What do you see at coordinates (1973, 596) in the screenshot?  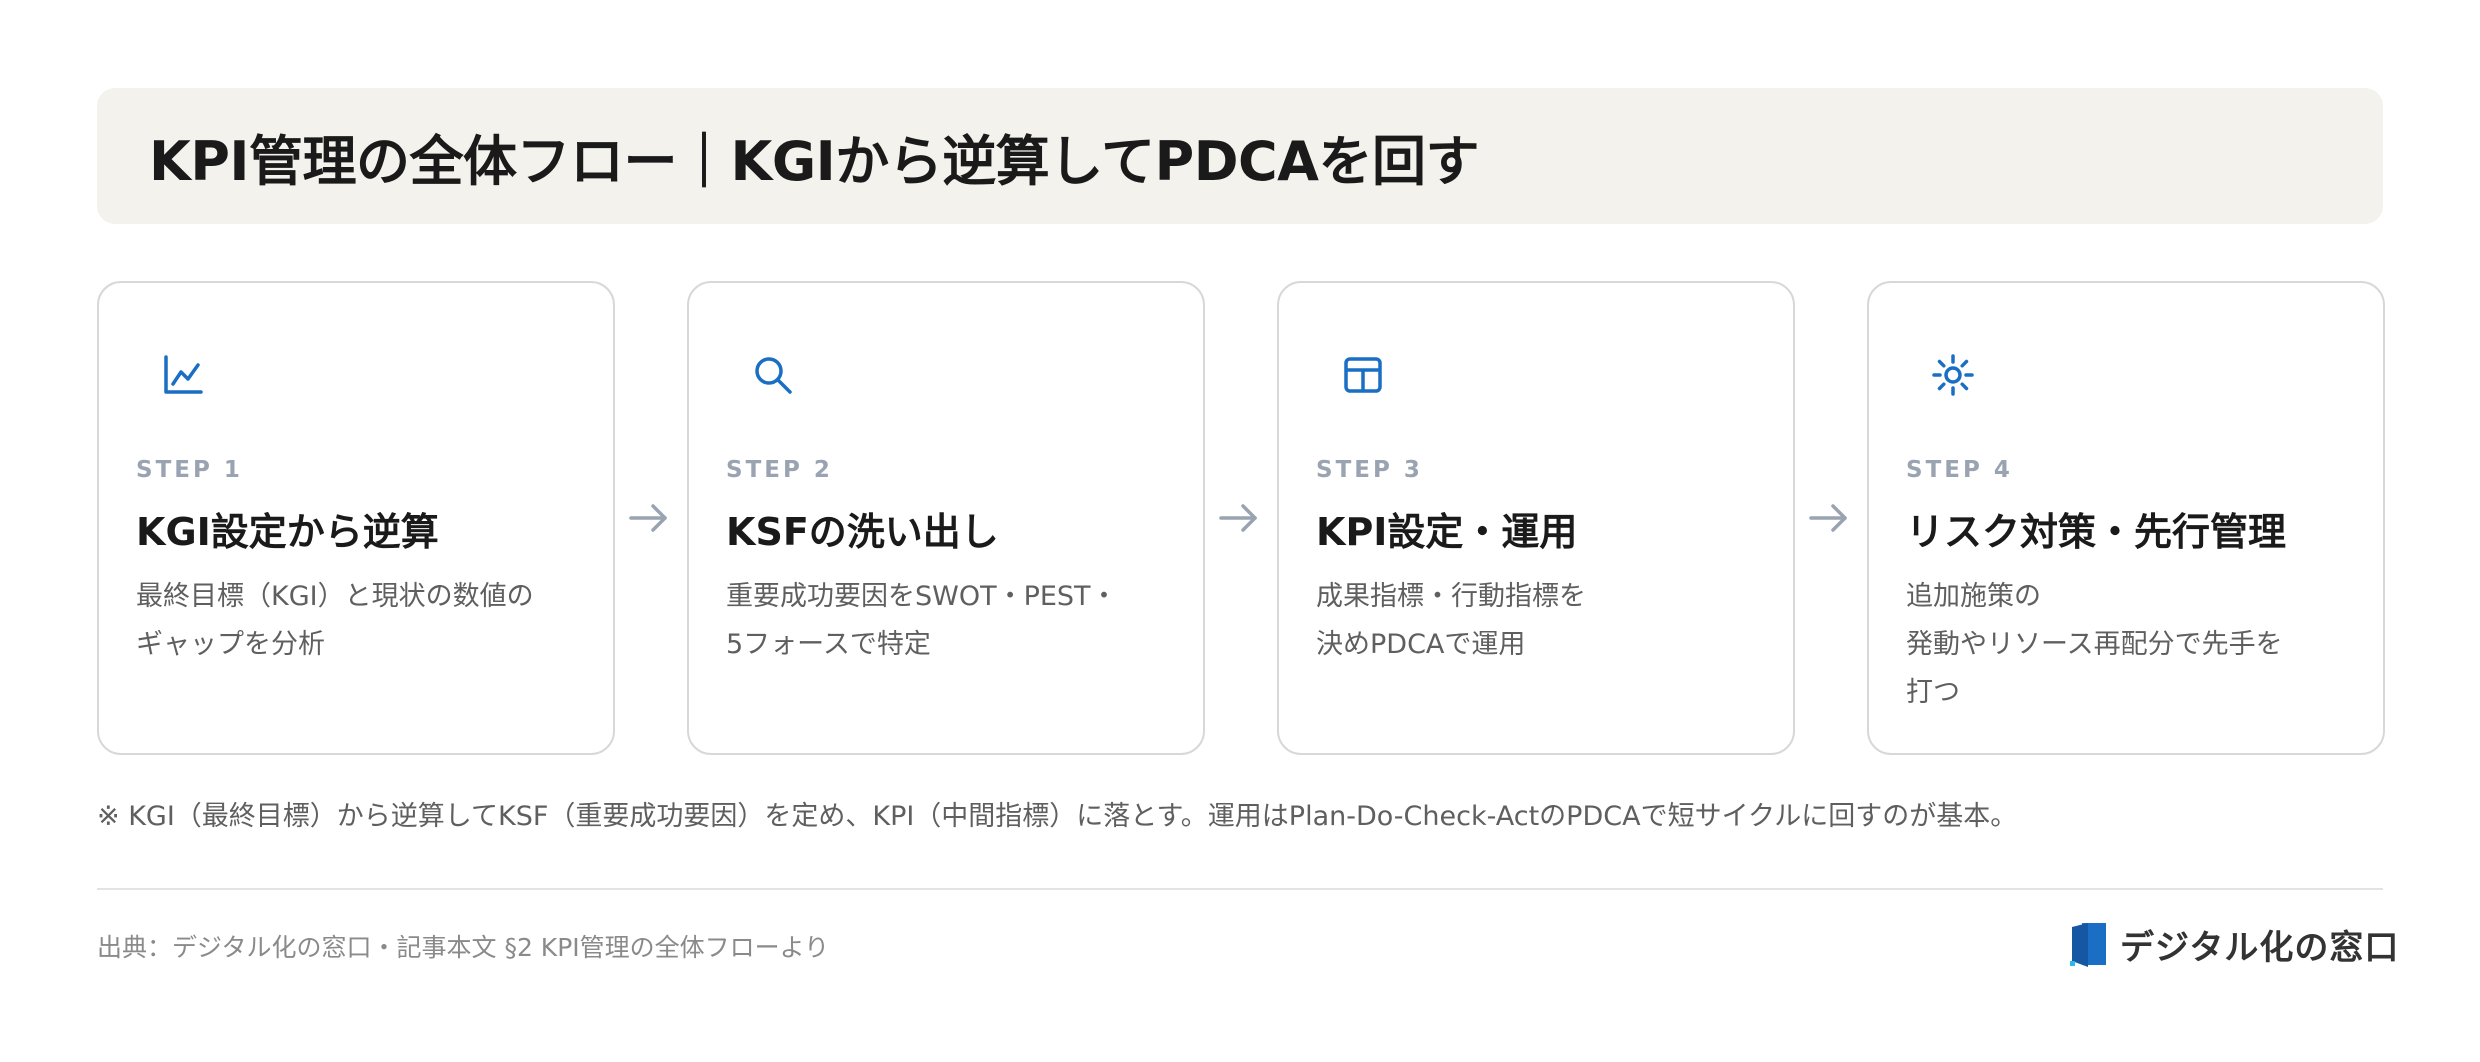 I see `step-description-line: 追加施策の` at bounding box center [1973, 596].